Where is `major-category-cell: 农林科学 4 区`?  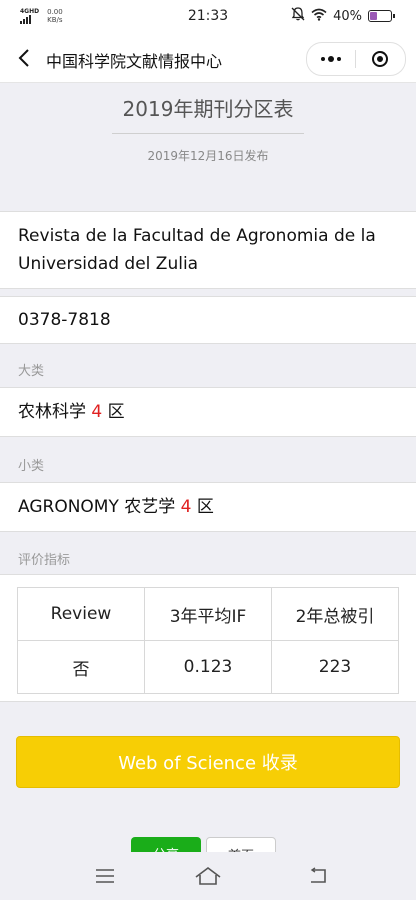 major-category-cell: 农林科学 4 区 is located at coordinates (208, 412).